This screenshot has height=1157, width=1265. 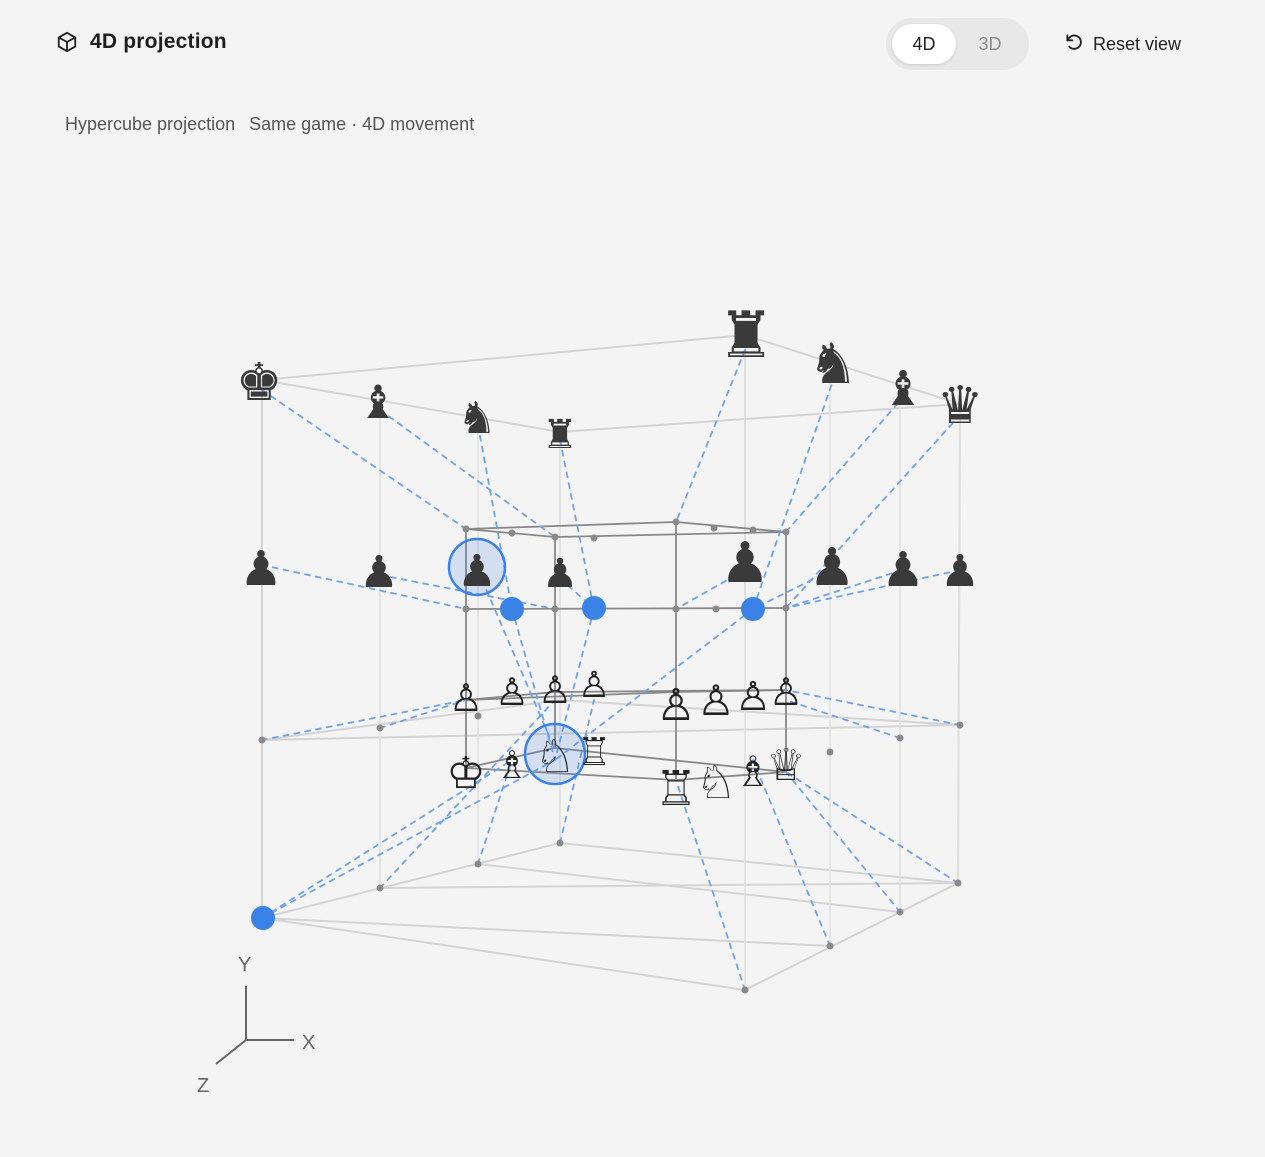 I want to click on black-queen-piece: ♛, so click(x=960, y=406).